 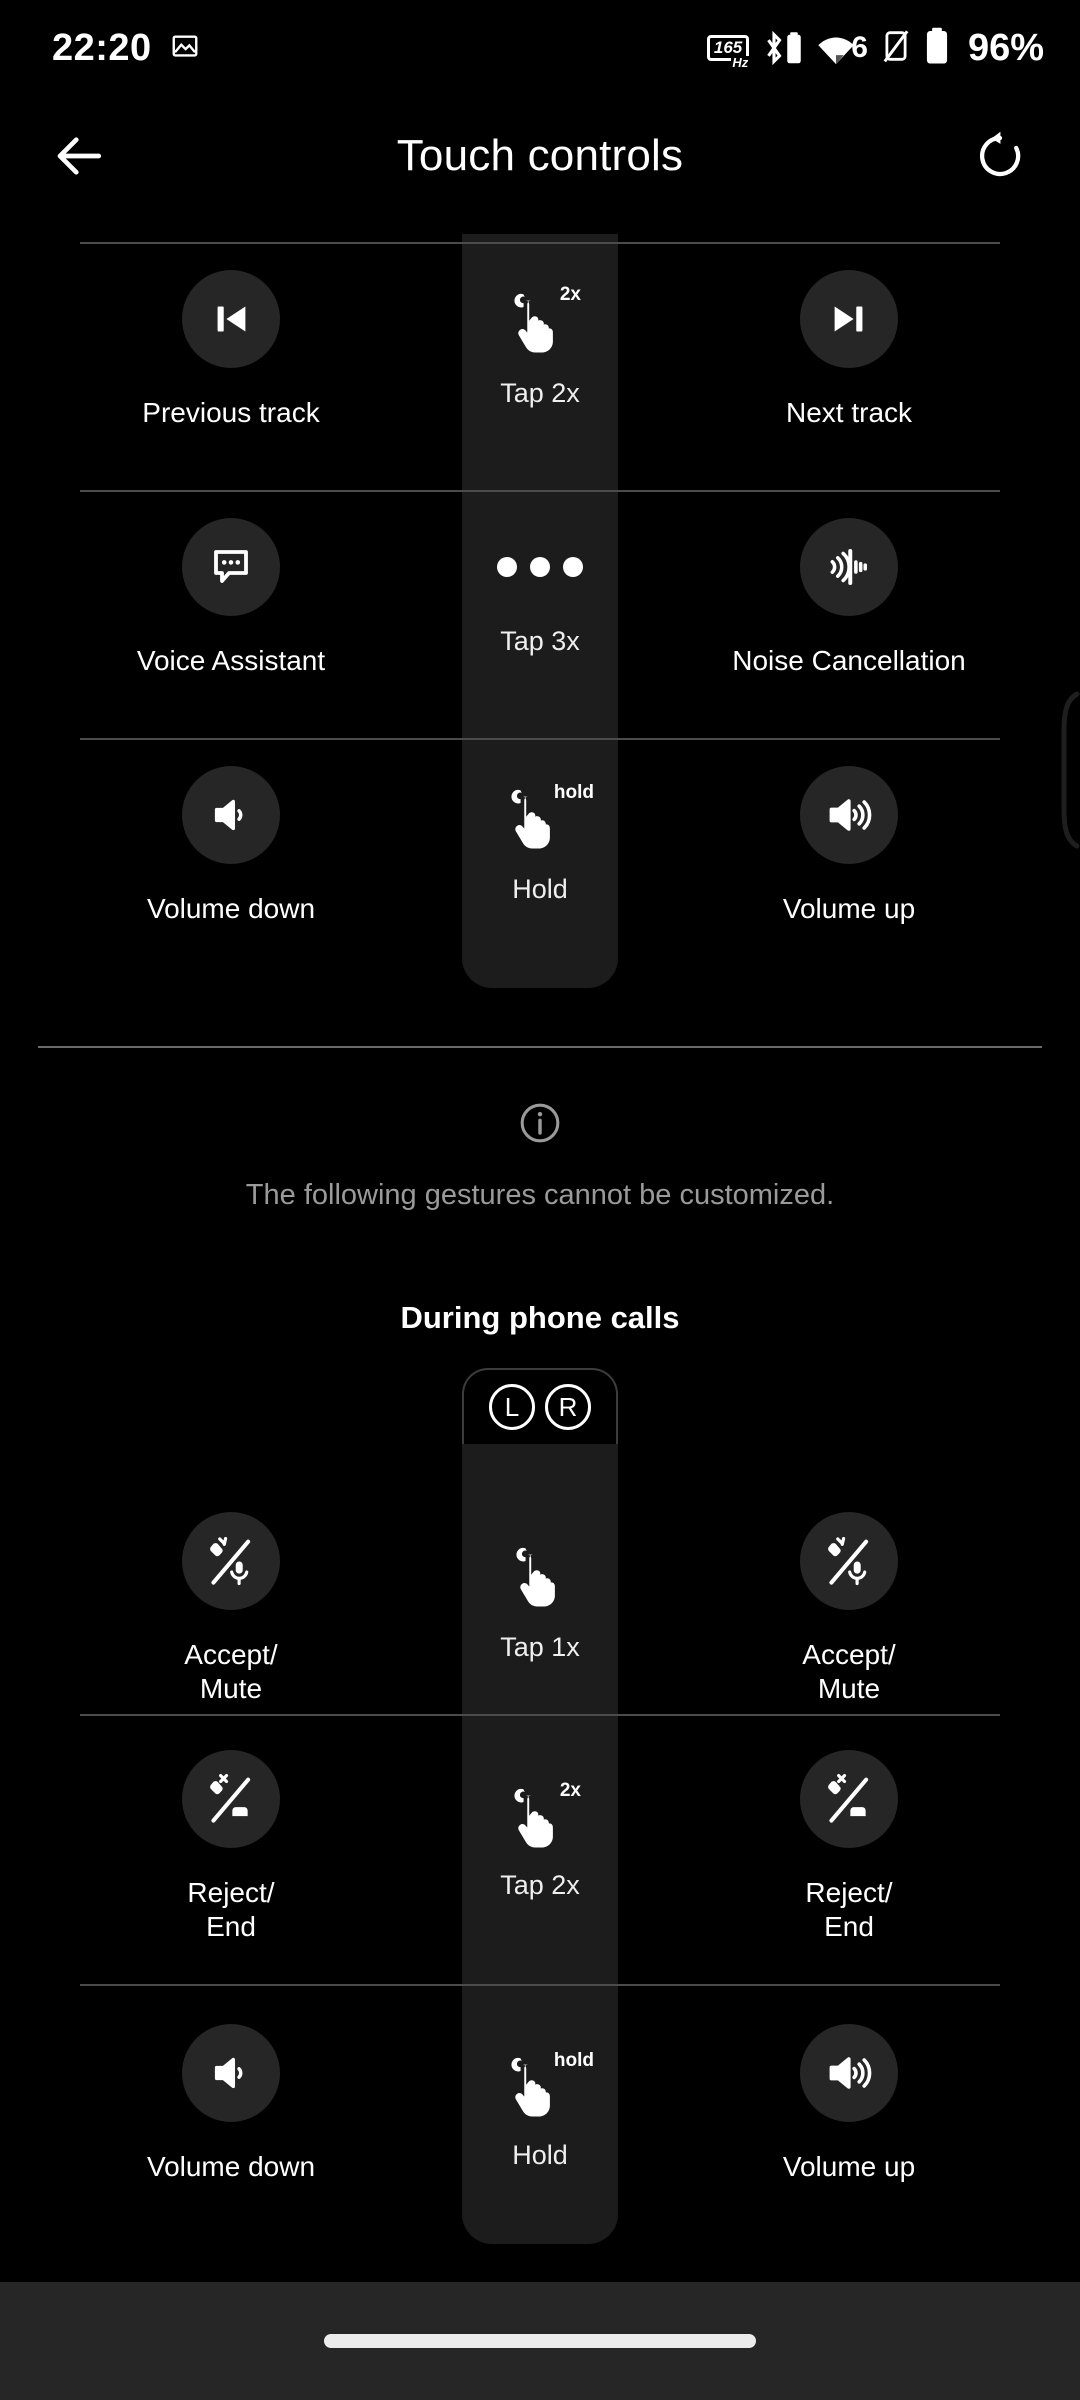 I want to click on app-header: Touch controls, so click(x=540, y=156).